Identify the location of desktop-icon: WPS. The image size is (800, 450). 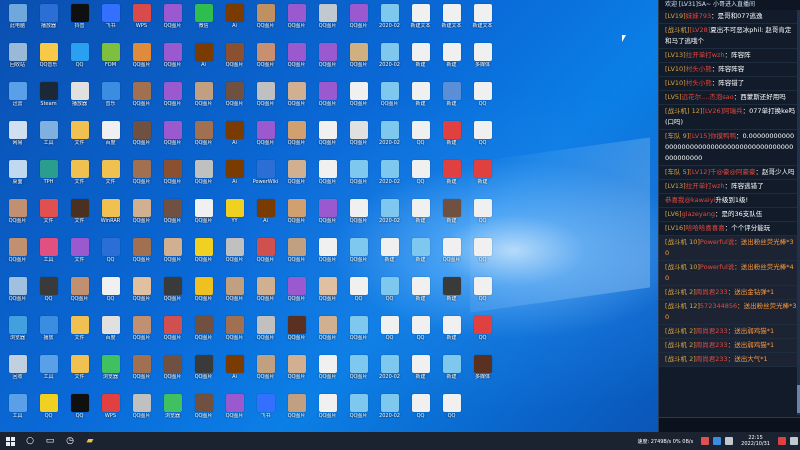
(110, 411).